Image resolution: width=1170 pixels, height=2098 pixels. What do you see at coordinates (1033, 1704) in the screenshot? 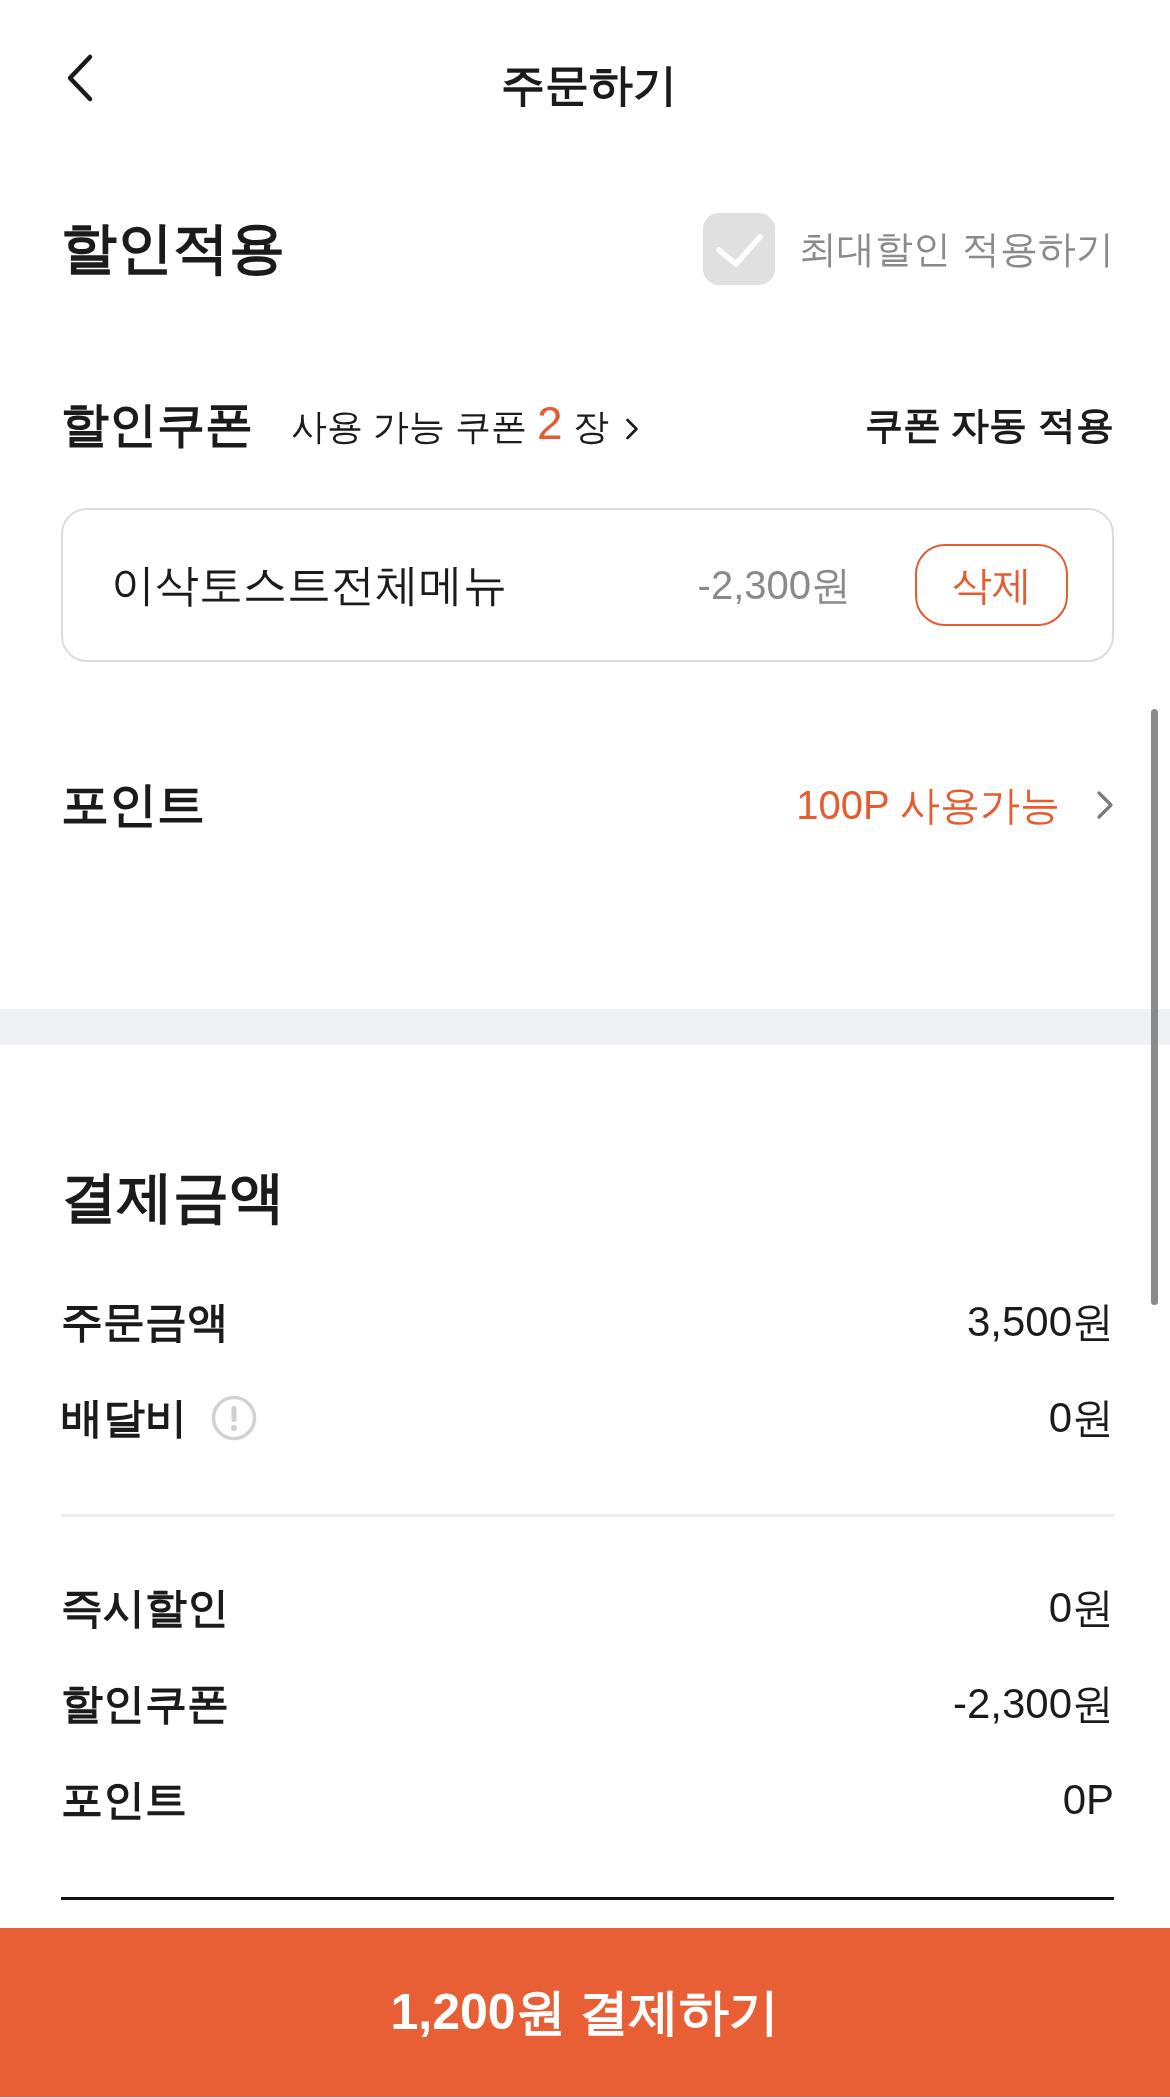
I see `fee-amount: -2,300원` at bounding box center [1033, 1704].